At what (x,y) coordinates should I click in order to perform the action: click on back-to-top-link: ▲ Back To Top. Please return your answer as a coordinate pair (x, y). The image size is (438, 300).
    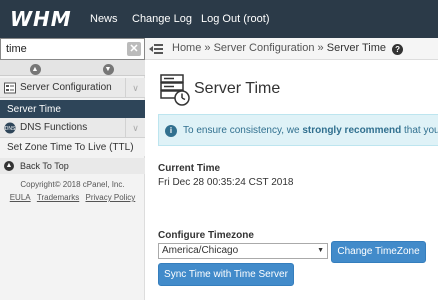
    Looking at the image, I should click on (72, 166).